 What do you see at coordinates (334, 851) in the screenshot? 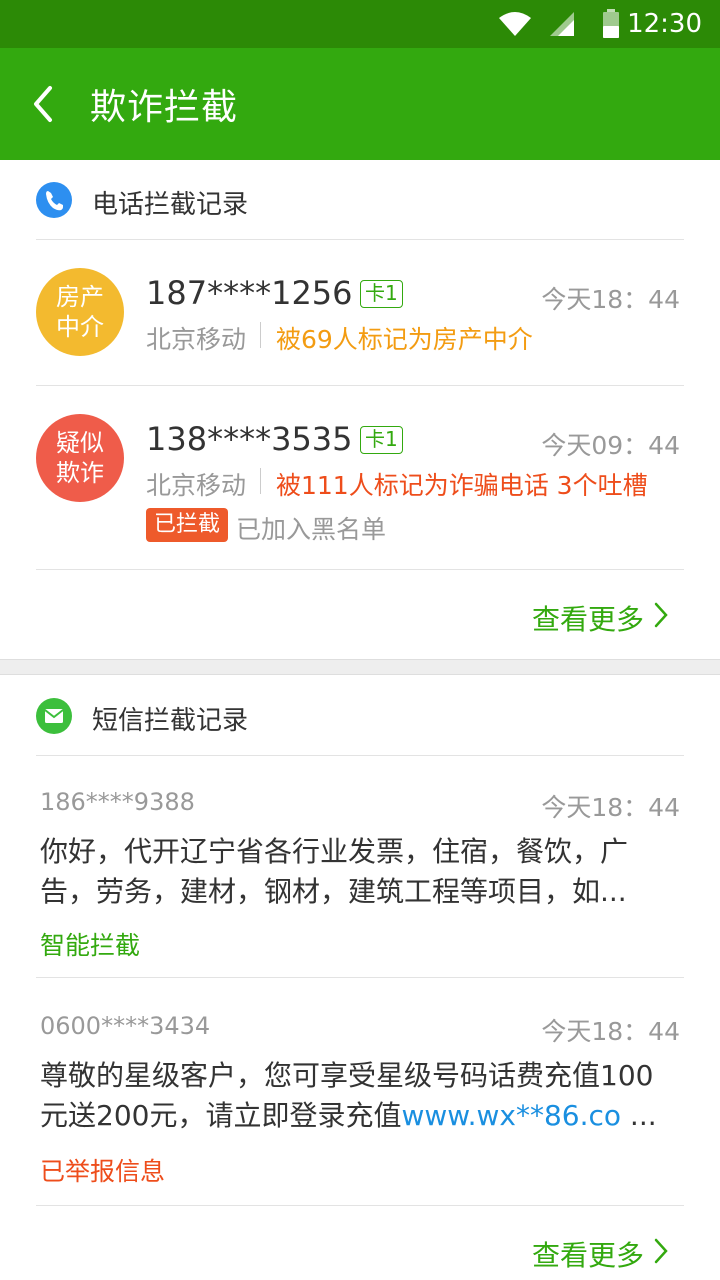
I see `sms-body-line: 你好，代开辽宁省各行业发票，住宿，餐饮，广` at bounding box center [334, 851].